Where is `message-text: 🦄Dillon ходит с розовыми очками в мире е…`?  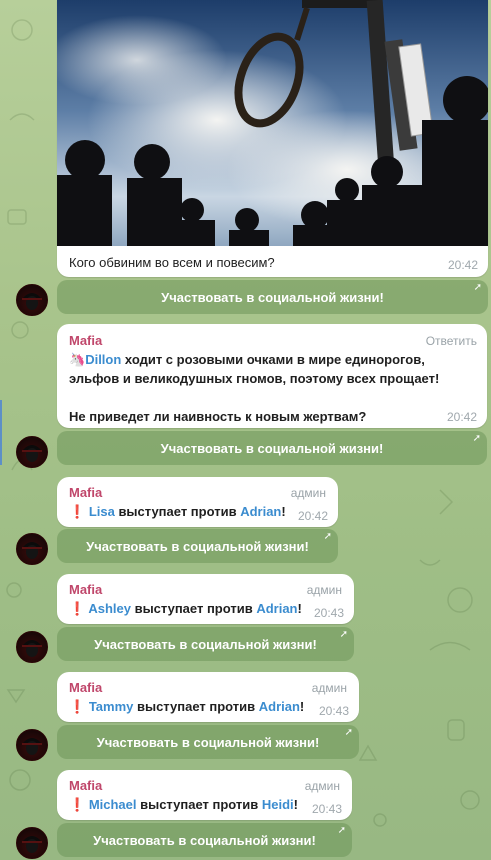
message-text: 🦄Dillon ходит с розовыми очками в мире е… is located at coordinates (254, 388).